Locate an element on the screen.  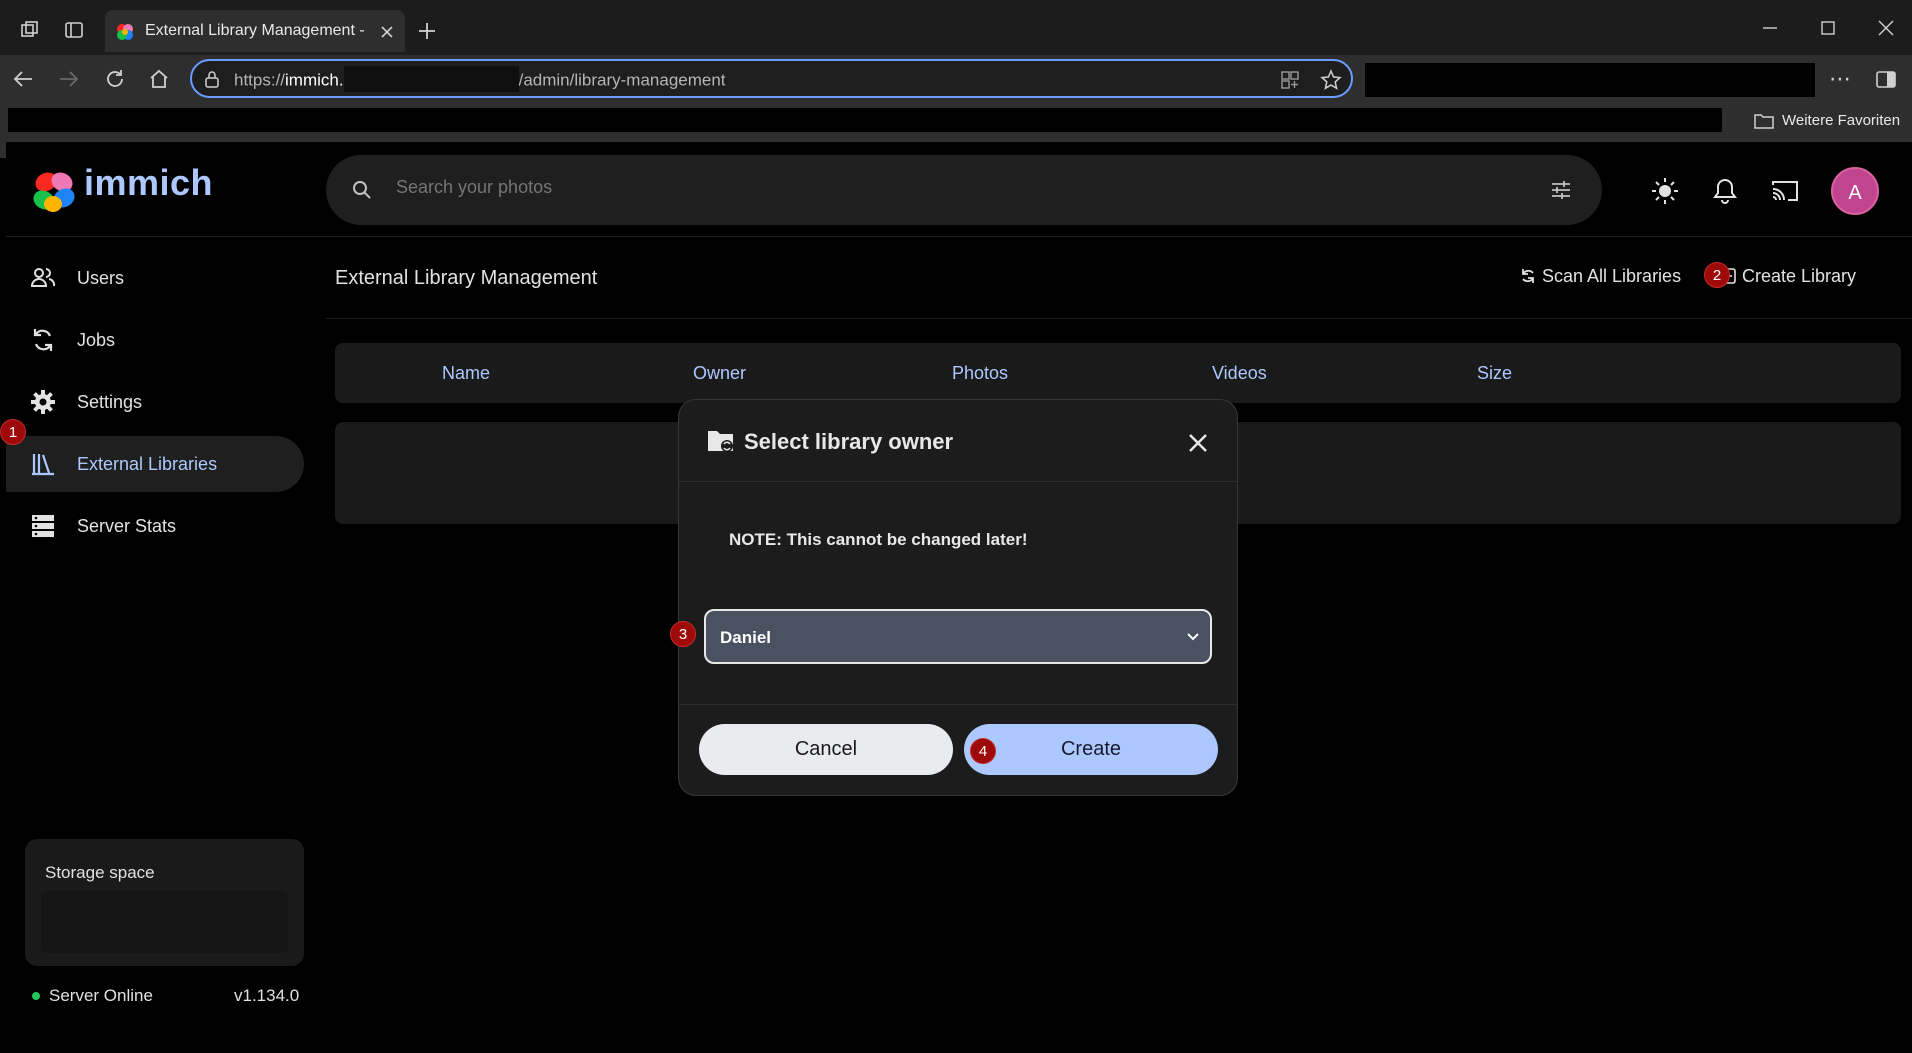
annotation-badge-4: 4 is located at coordinates (983, 751).